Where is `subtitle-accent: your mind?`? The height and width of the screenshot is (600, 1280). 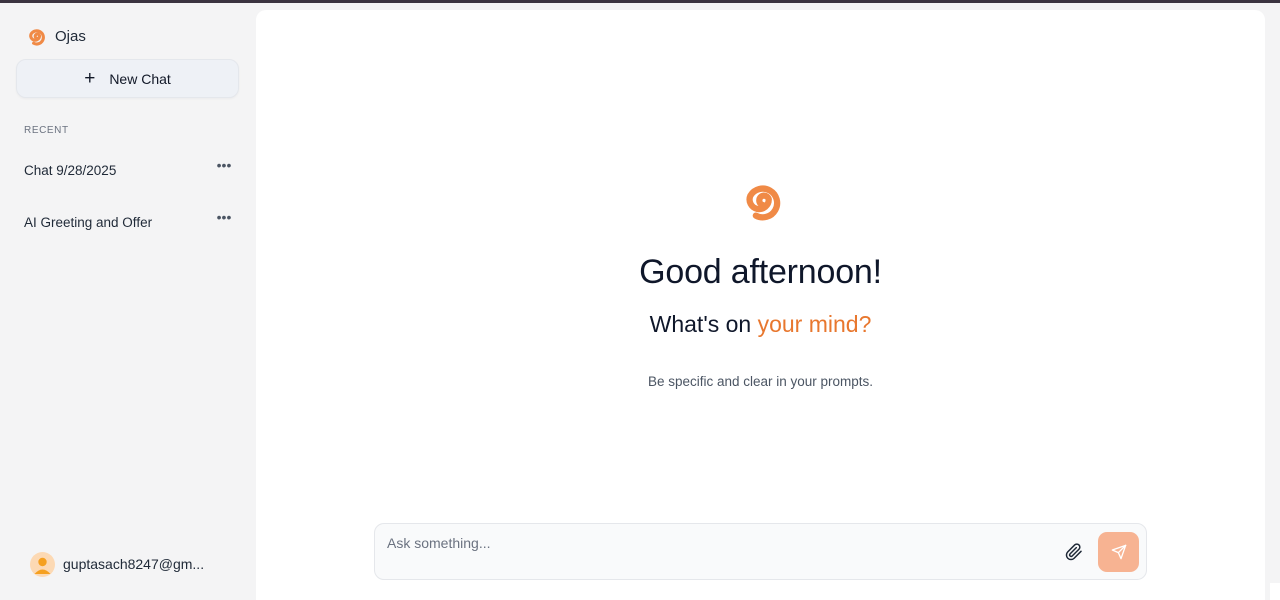
subtitle-accent: your mind? is located at coordinates (814, 324).